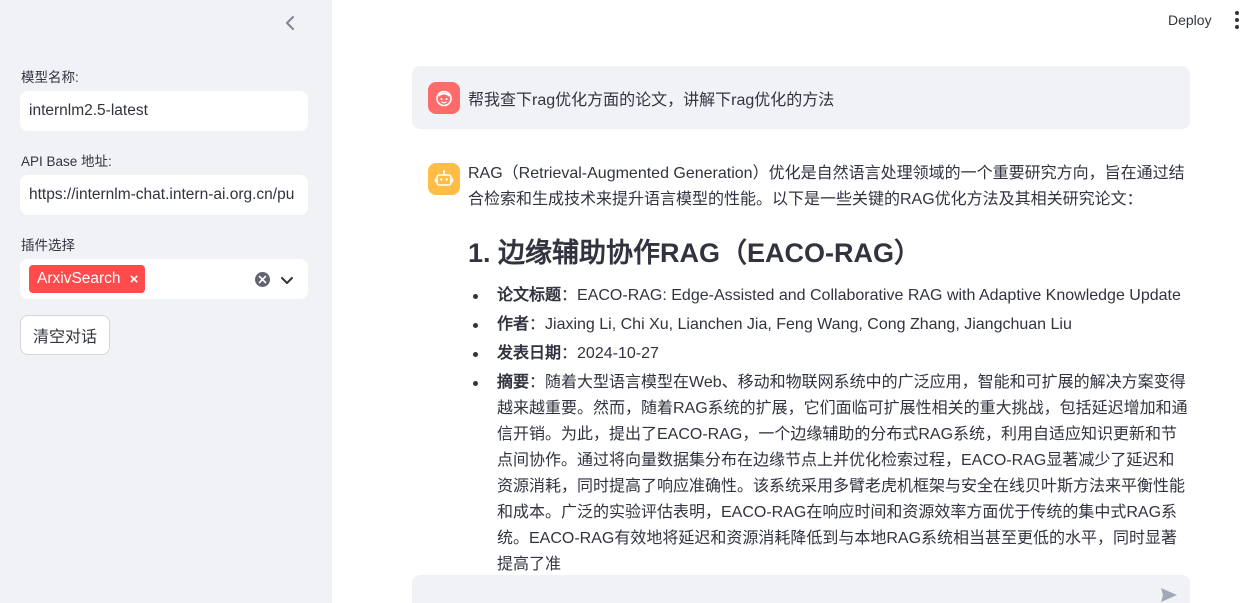 This screenshot has width=1245, height=603. What do you see at coordinates (801, 589) in the screenshot?
I see `chat-input` at bounding box center [801, 589].